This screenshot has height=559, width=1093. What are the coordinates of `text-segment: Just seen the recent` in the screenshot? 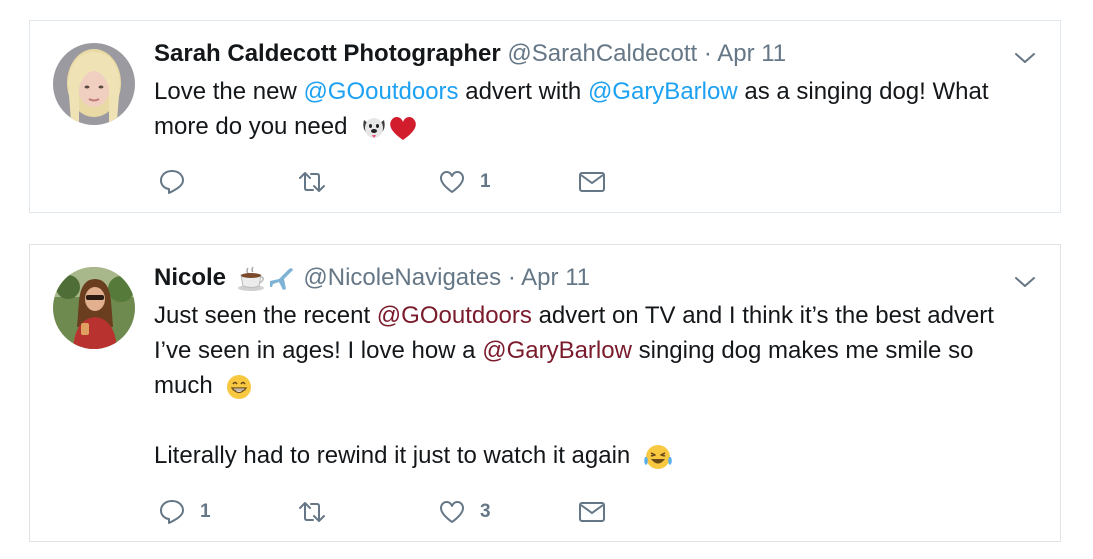 It's located at (265, 315).